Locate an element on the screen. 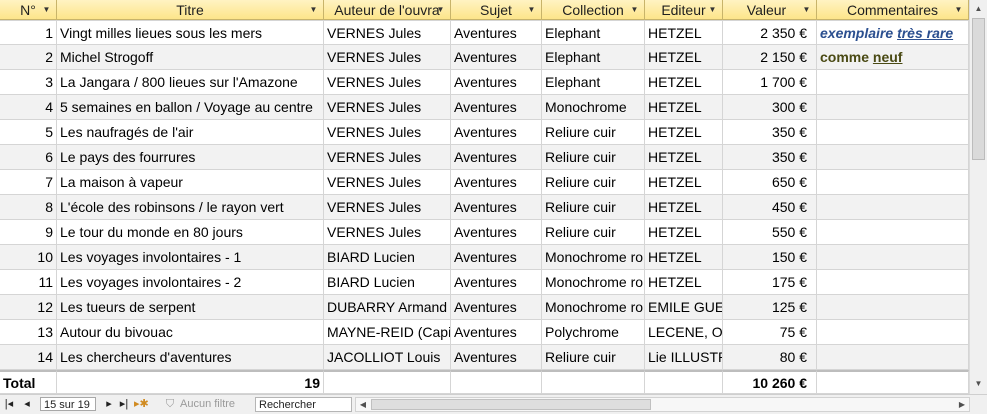 The width and height of the screenshot is (987, 414). next-record-icon: ▸ is located at coordinates (109, 404).